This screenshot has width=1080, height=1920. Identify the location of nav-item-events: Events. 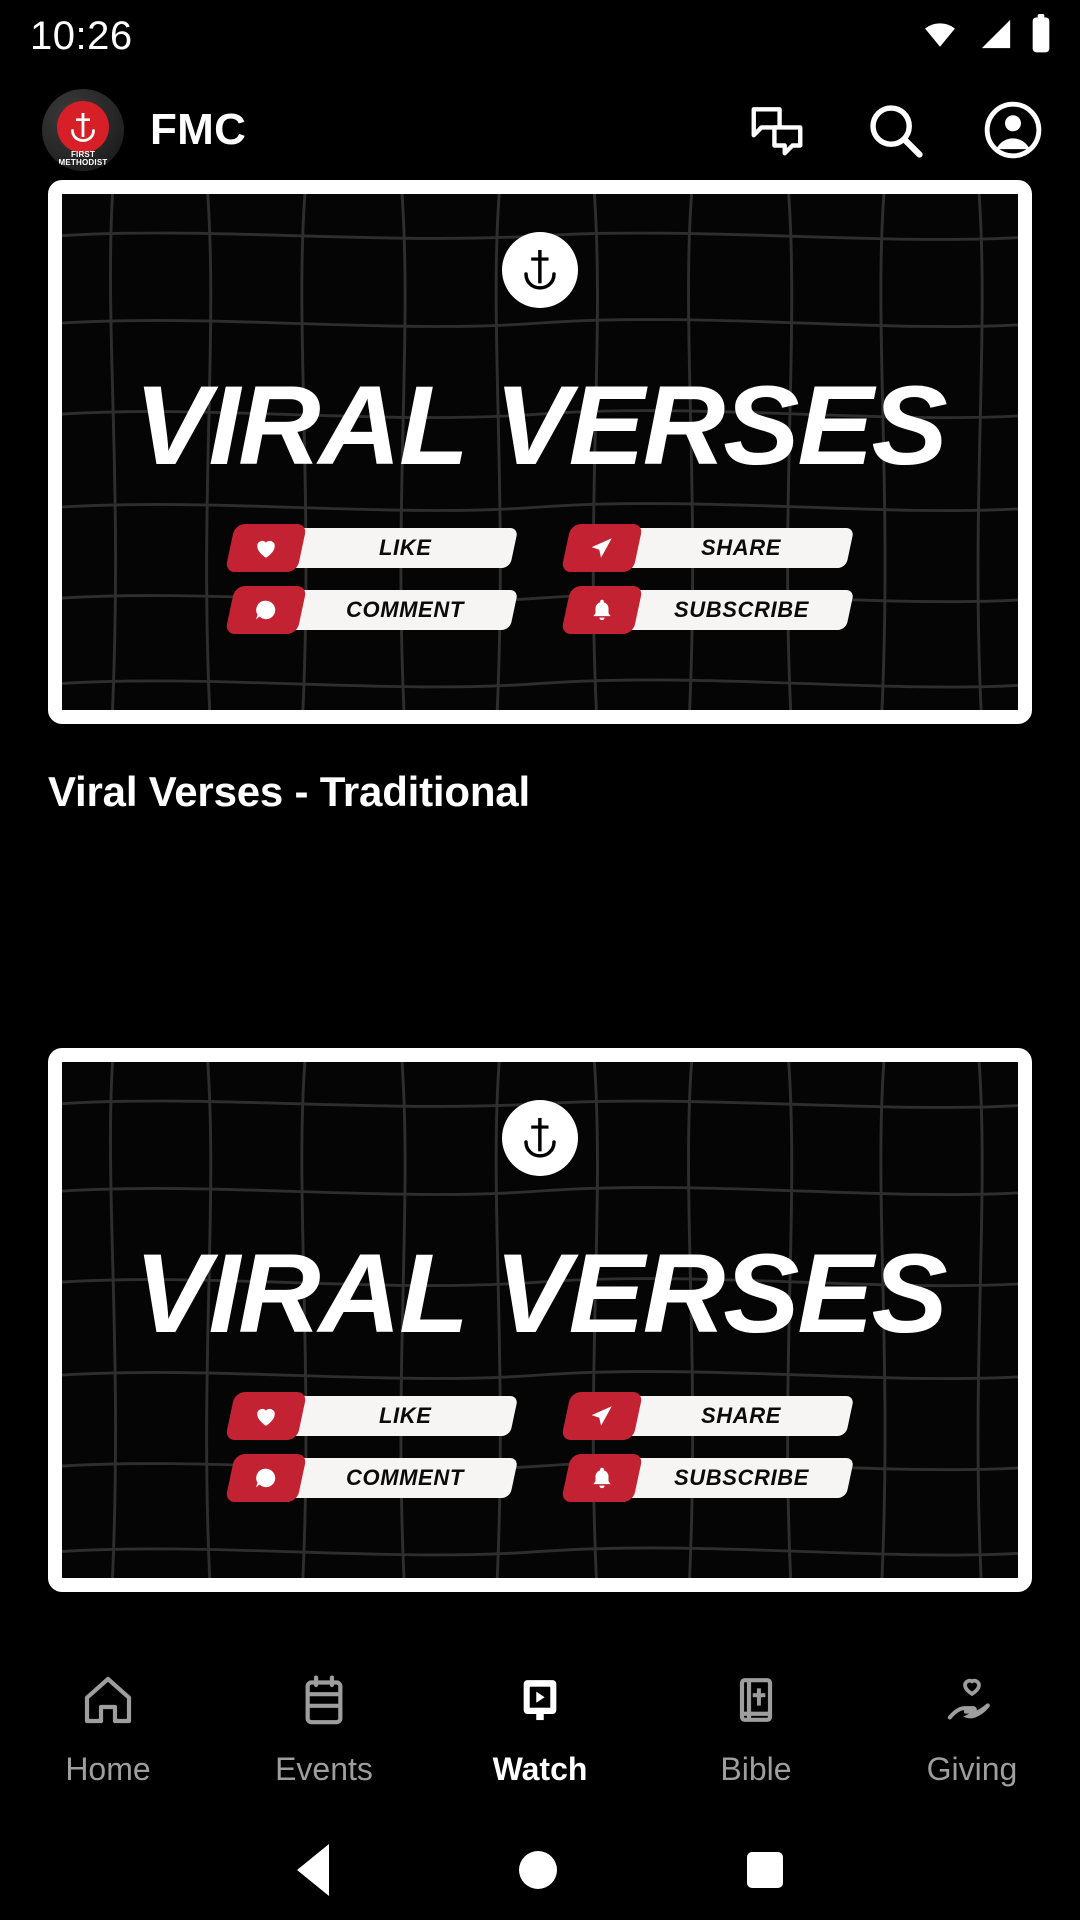
(324, 1730).